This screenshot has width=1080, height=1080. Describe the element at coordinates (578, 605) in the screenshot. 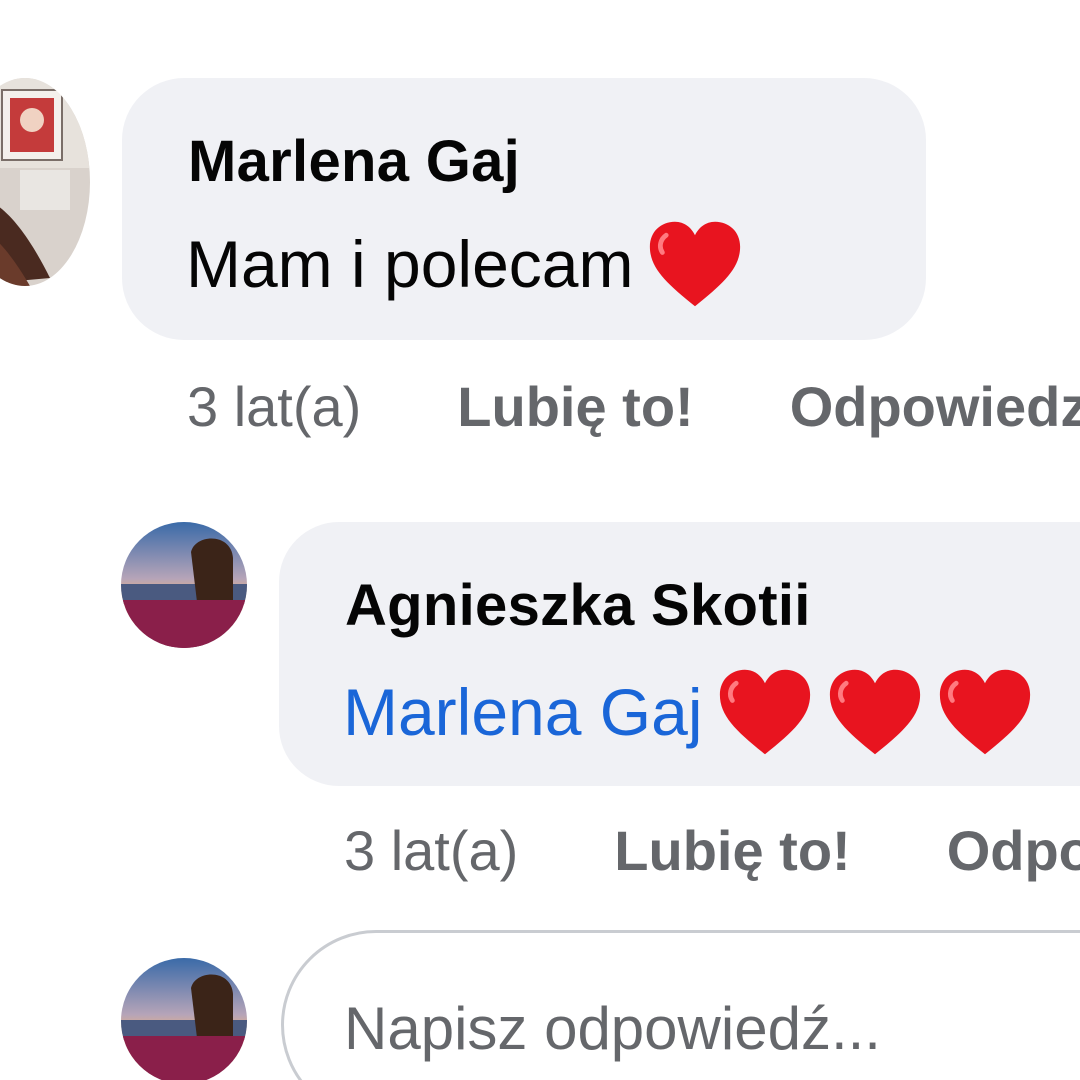

I see `comment-author: Agnieszka Skotii` at that location.